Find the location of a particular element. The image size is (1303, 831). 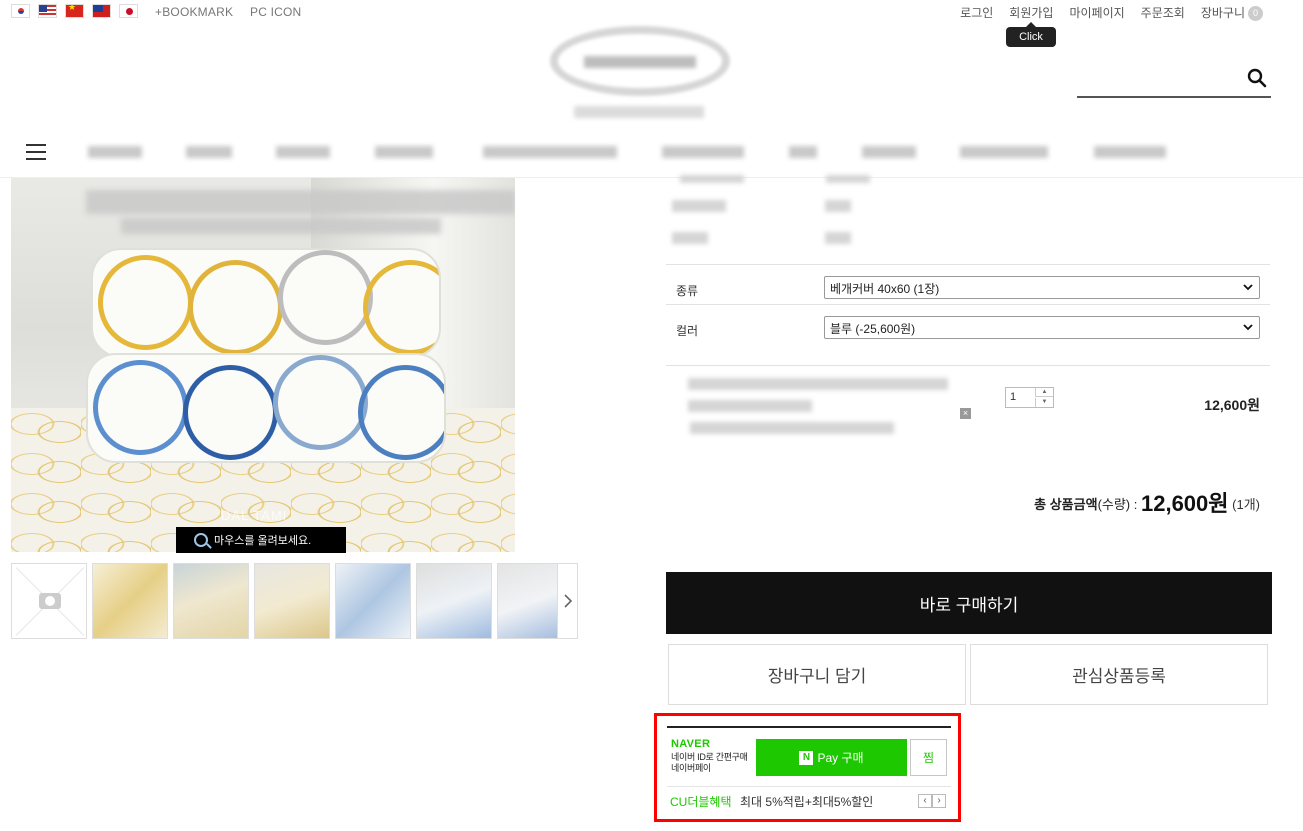

option-type-value: 베개커버 40x60 (1장) is located at coordinates (885, 289).